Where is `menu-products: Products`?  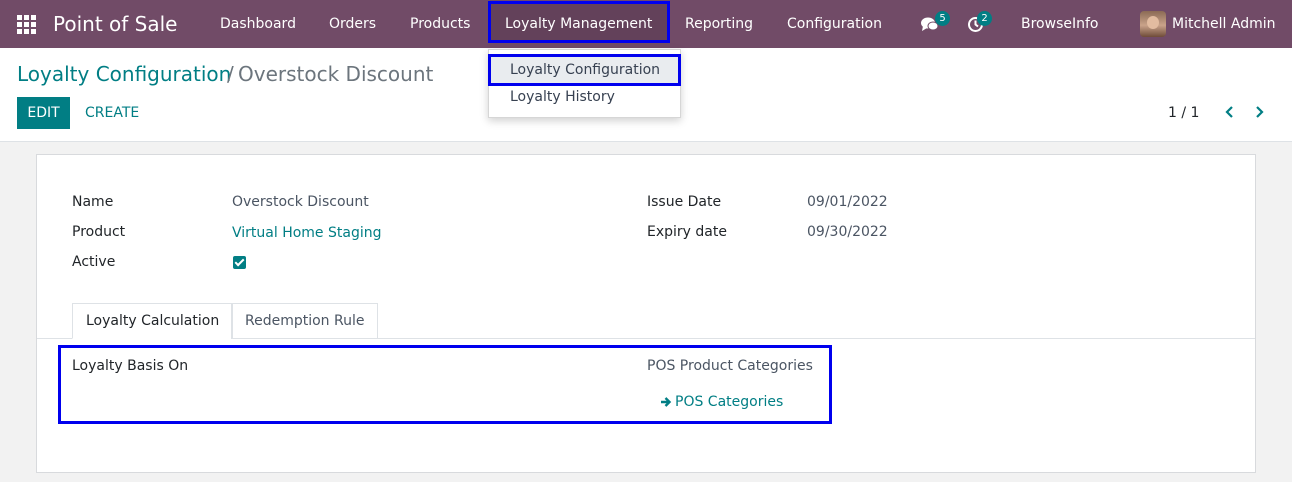 menu-products: Products is located at coordinates (440, 24).